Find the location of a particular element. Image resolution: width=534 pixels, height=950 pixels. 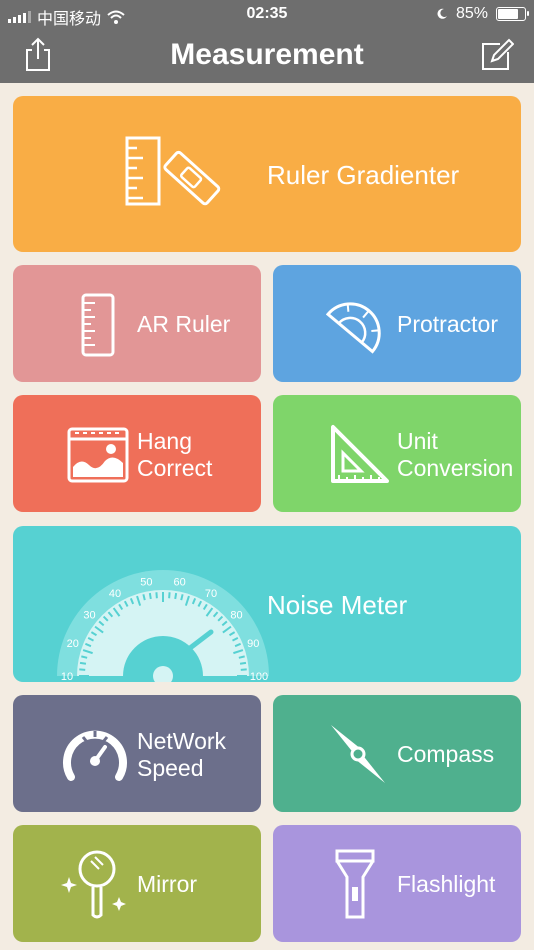

flashlight-tile: Flashlight is located at coordinates (397, 883).